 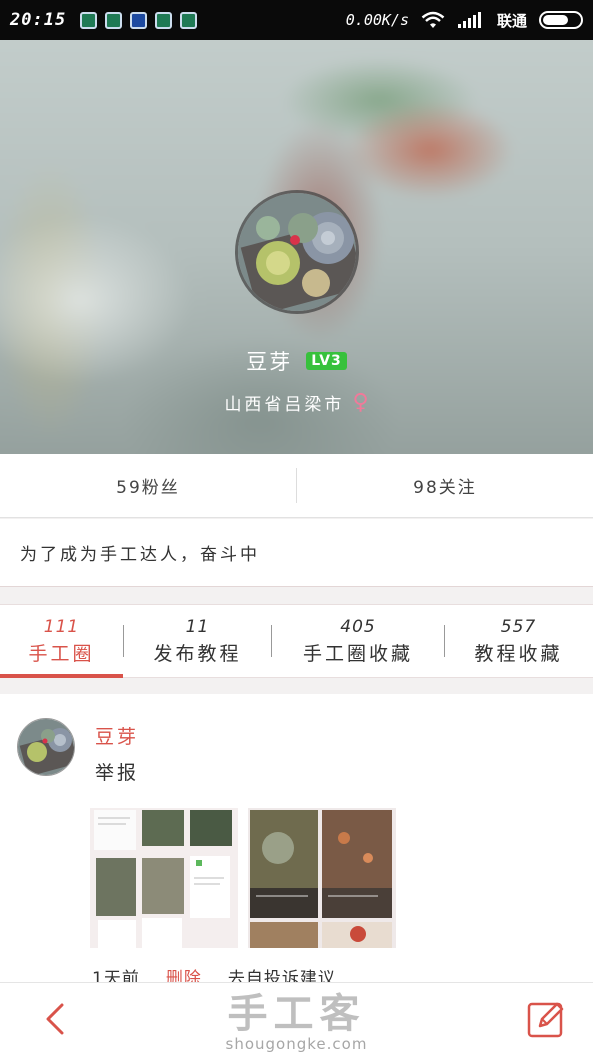 What do you see at coordinates (197, 641) in the screenshot?
I see `tab-published-tutorials: 11 发布教程` at bounding box center [197, 641].